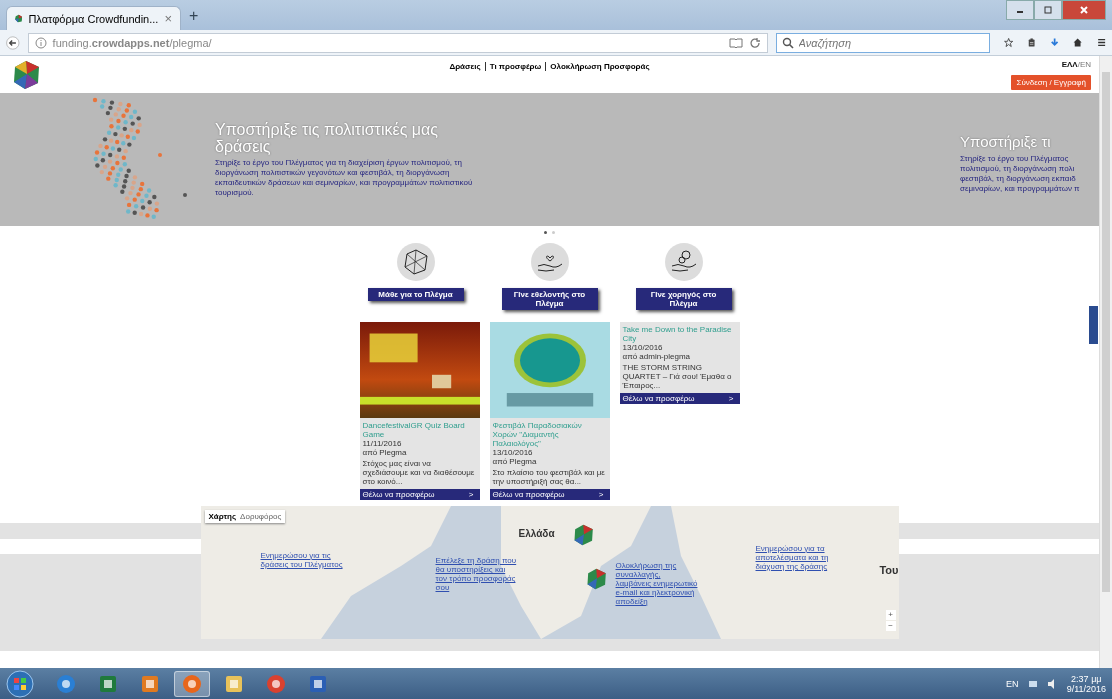 The width and height of the screenshot is (1112, 699). What do you see at coordinates (301, 560) in the screenshot?
I see `step-link: Ενημερώσου για τις δράσεις του Πλέγματος` at bounding box center [301, 560].